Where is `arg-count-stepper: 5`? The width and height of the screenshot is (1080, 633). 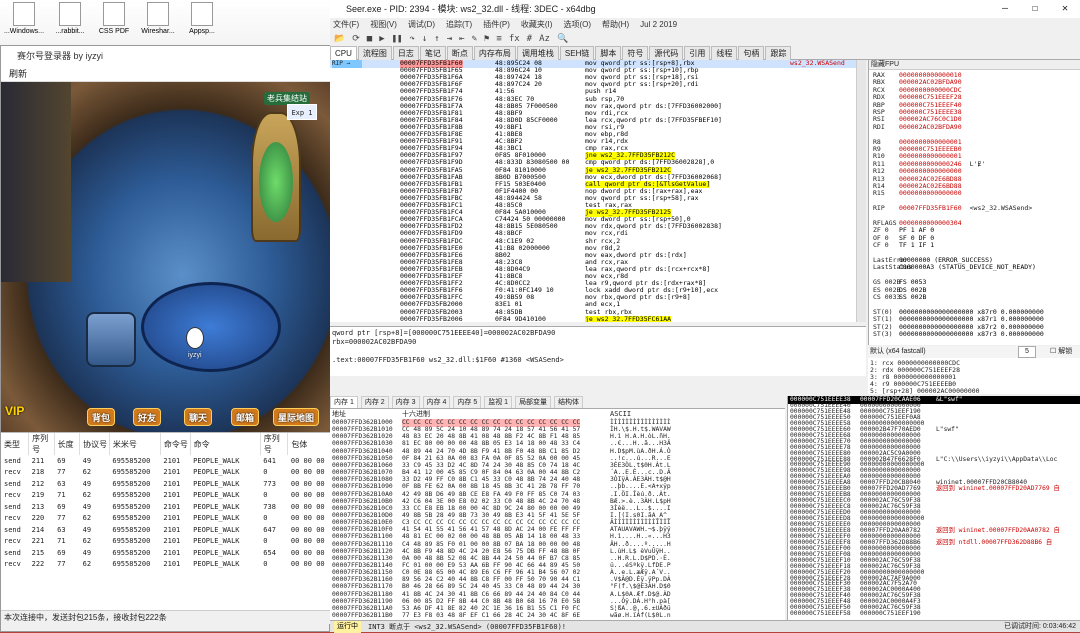 arg-count-stepper: 5 is located at coordinates (1027, 352).